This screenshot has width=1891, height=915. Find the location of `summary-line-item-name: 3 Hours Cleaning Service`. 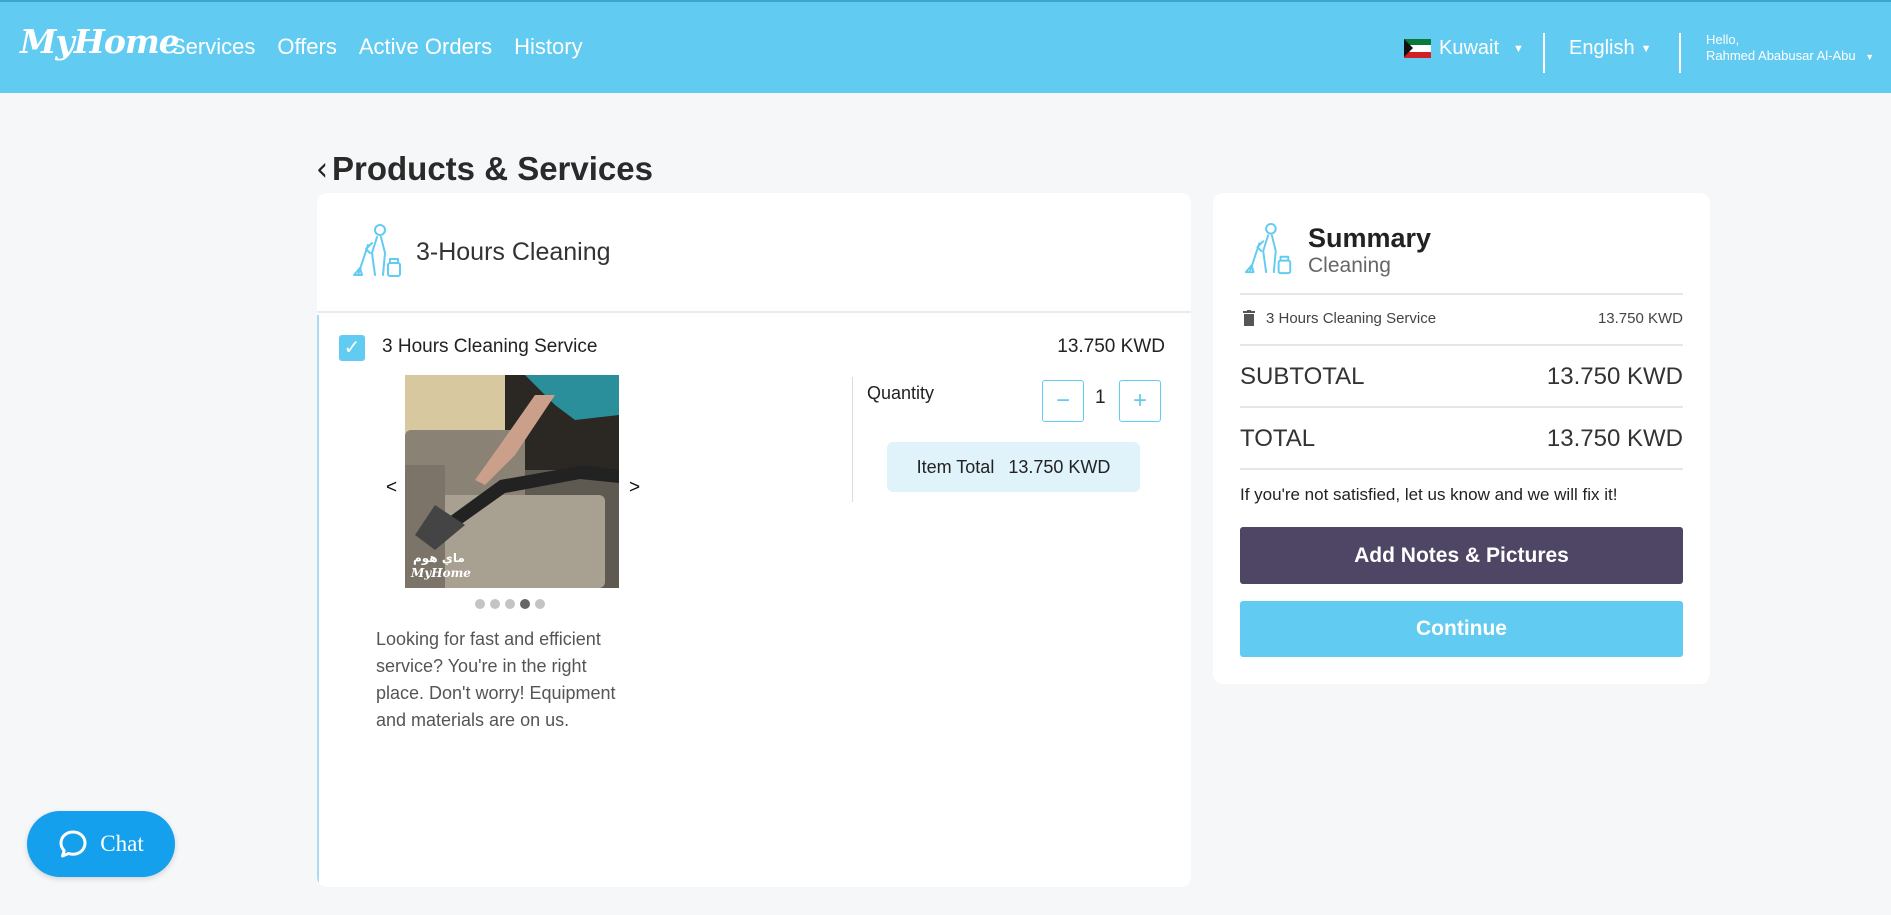

summary-line-item-name: 3 Hours Cleaning Service is located at coordinates (1351, 318).